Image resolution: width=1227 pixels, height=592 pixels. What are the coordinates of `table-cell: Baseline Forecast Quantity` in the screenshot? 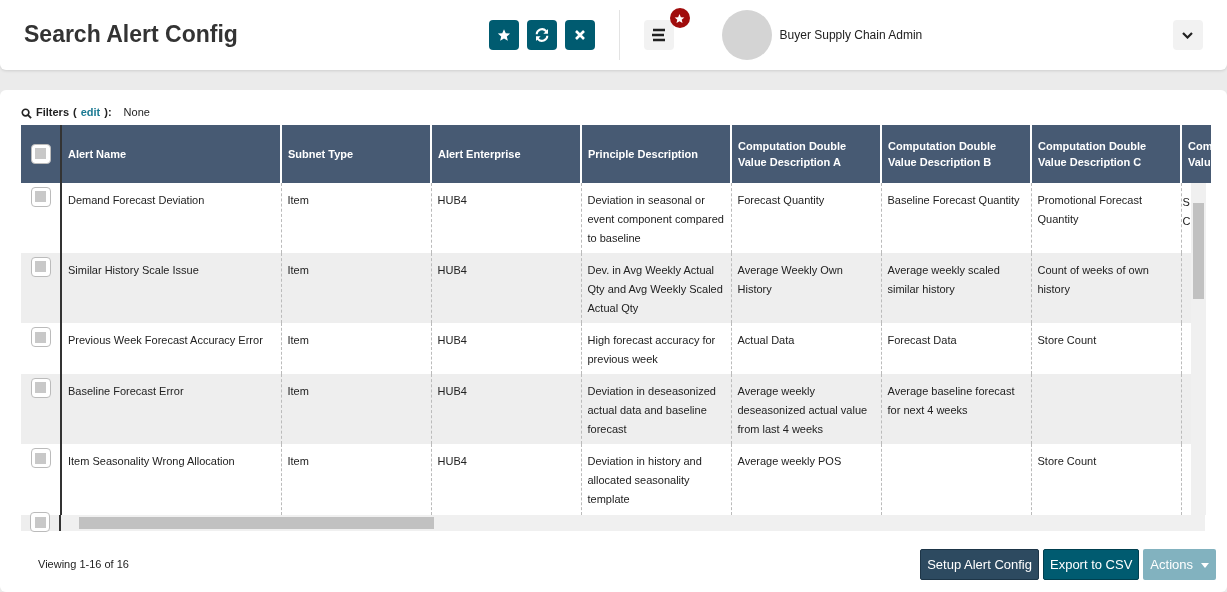 It's located at (953, 199).